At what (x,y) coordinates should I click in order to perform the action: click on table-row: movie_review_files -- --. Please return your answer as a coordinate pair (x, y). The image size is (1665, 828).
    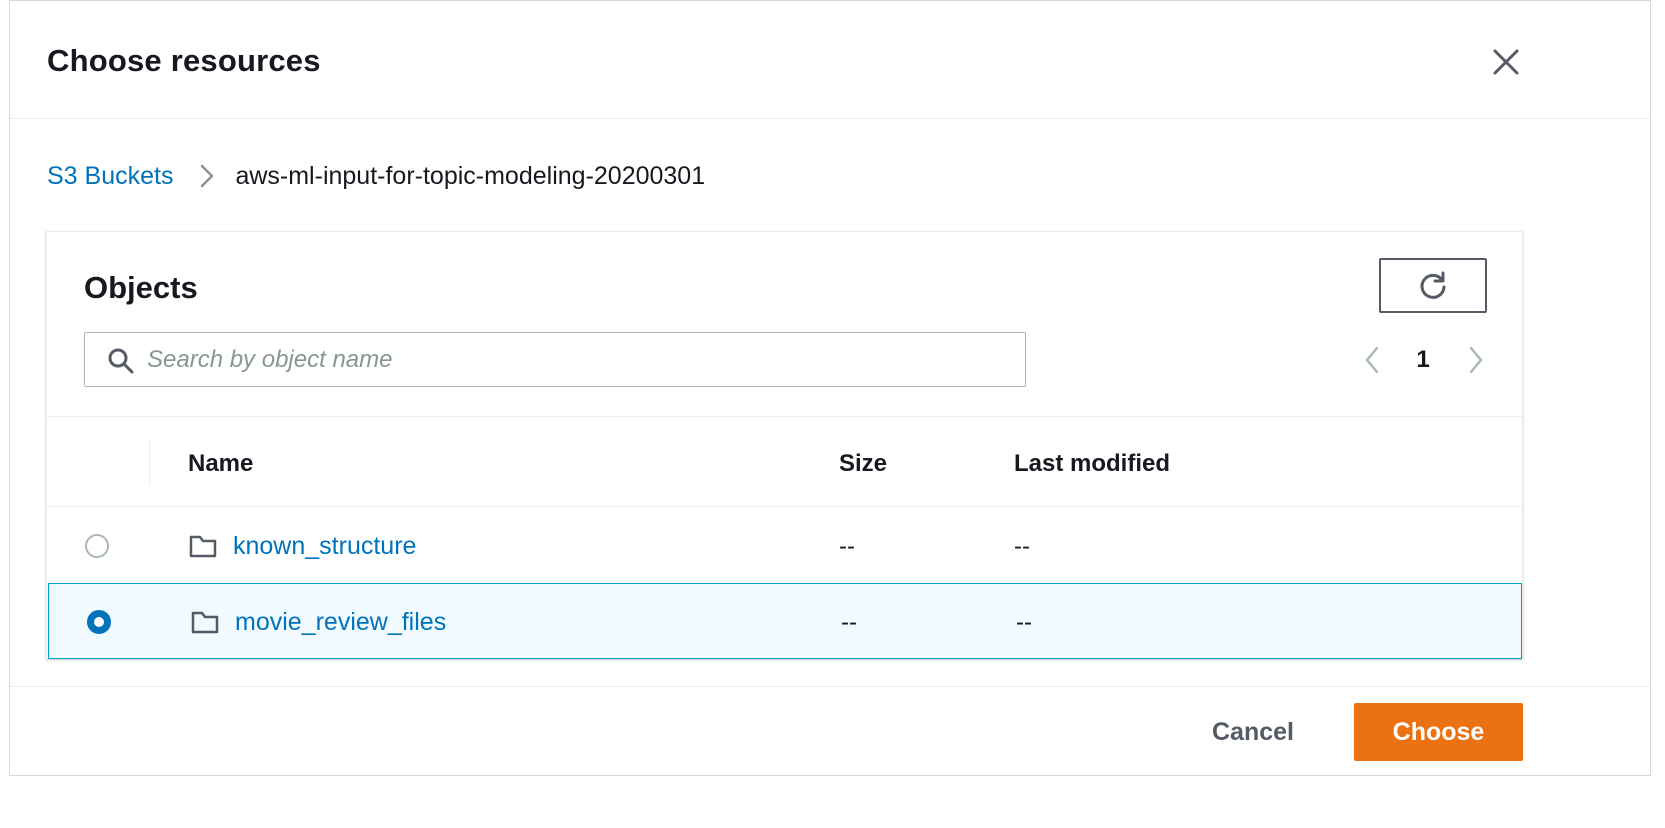
    Looking at the image, I should click on (785, 621).